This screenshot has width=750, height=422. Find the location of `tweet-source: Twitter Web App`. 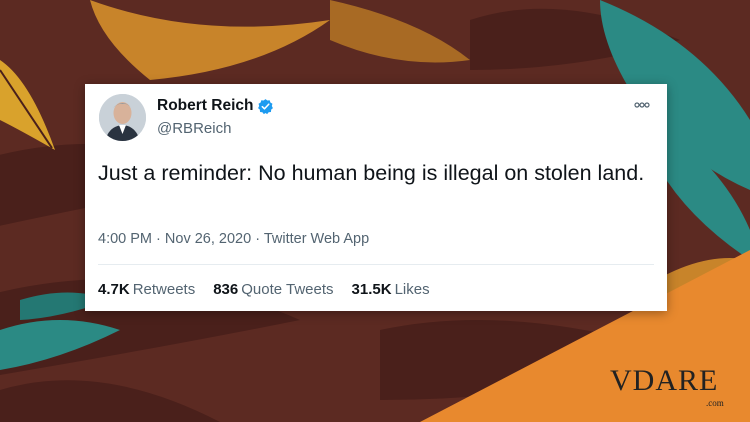

tweet-source: Twitter Web App is located at coordinates (316, 239).